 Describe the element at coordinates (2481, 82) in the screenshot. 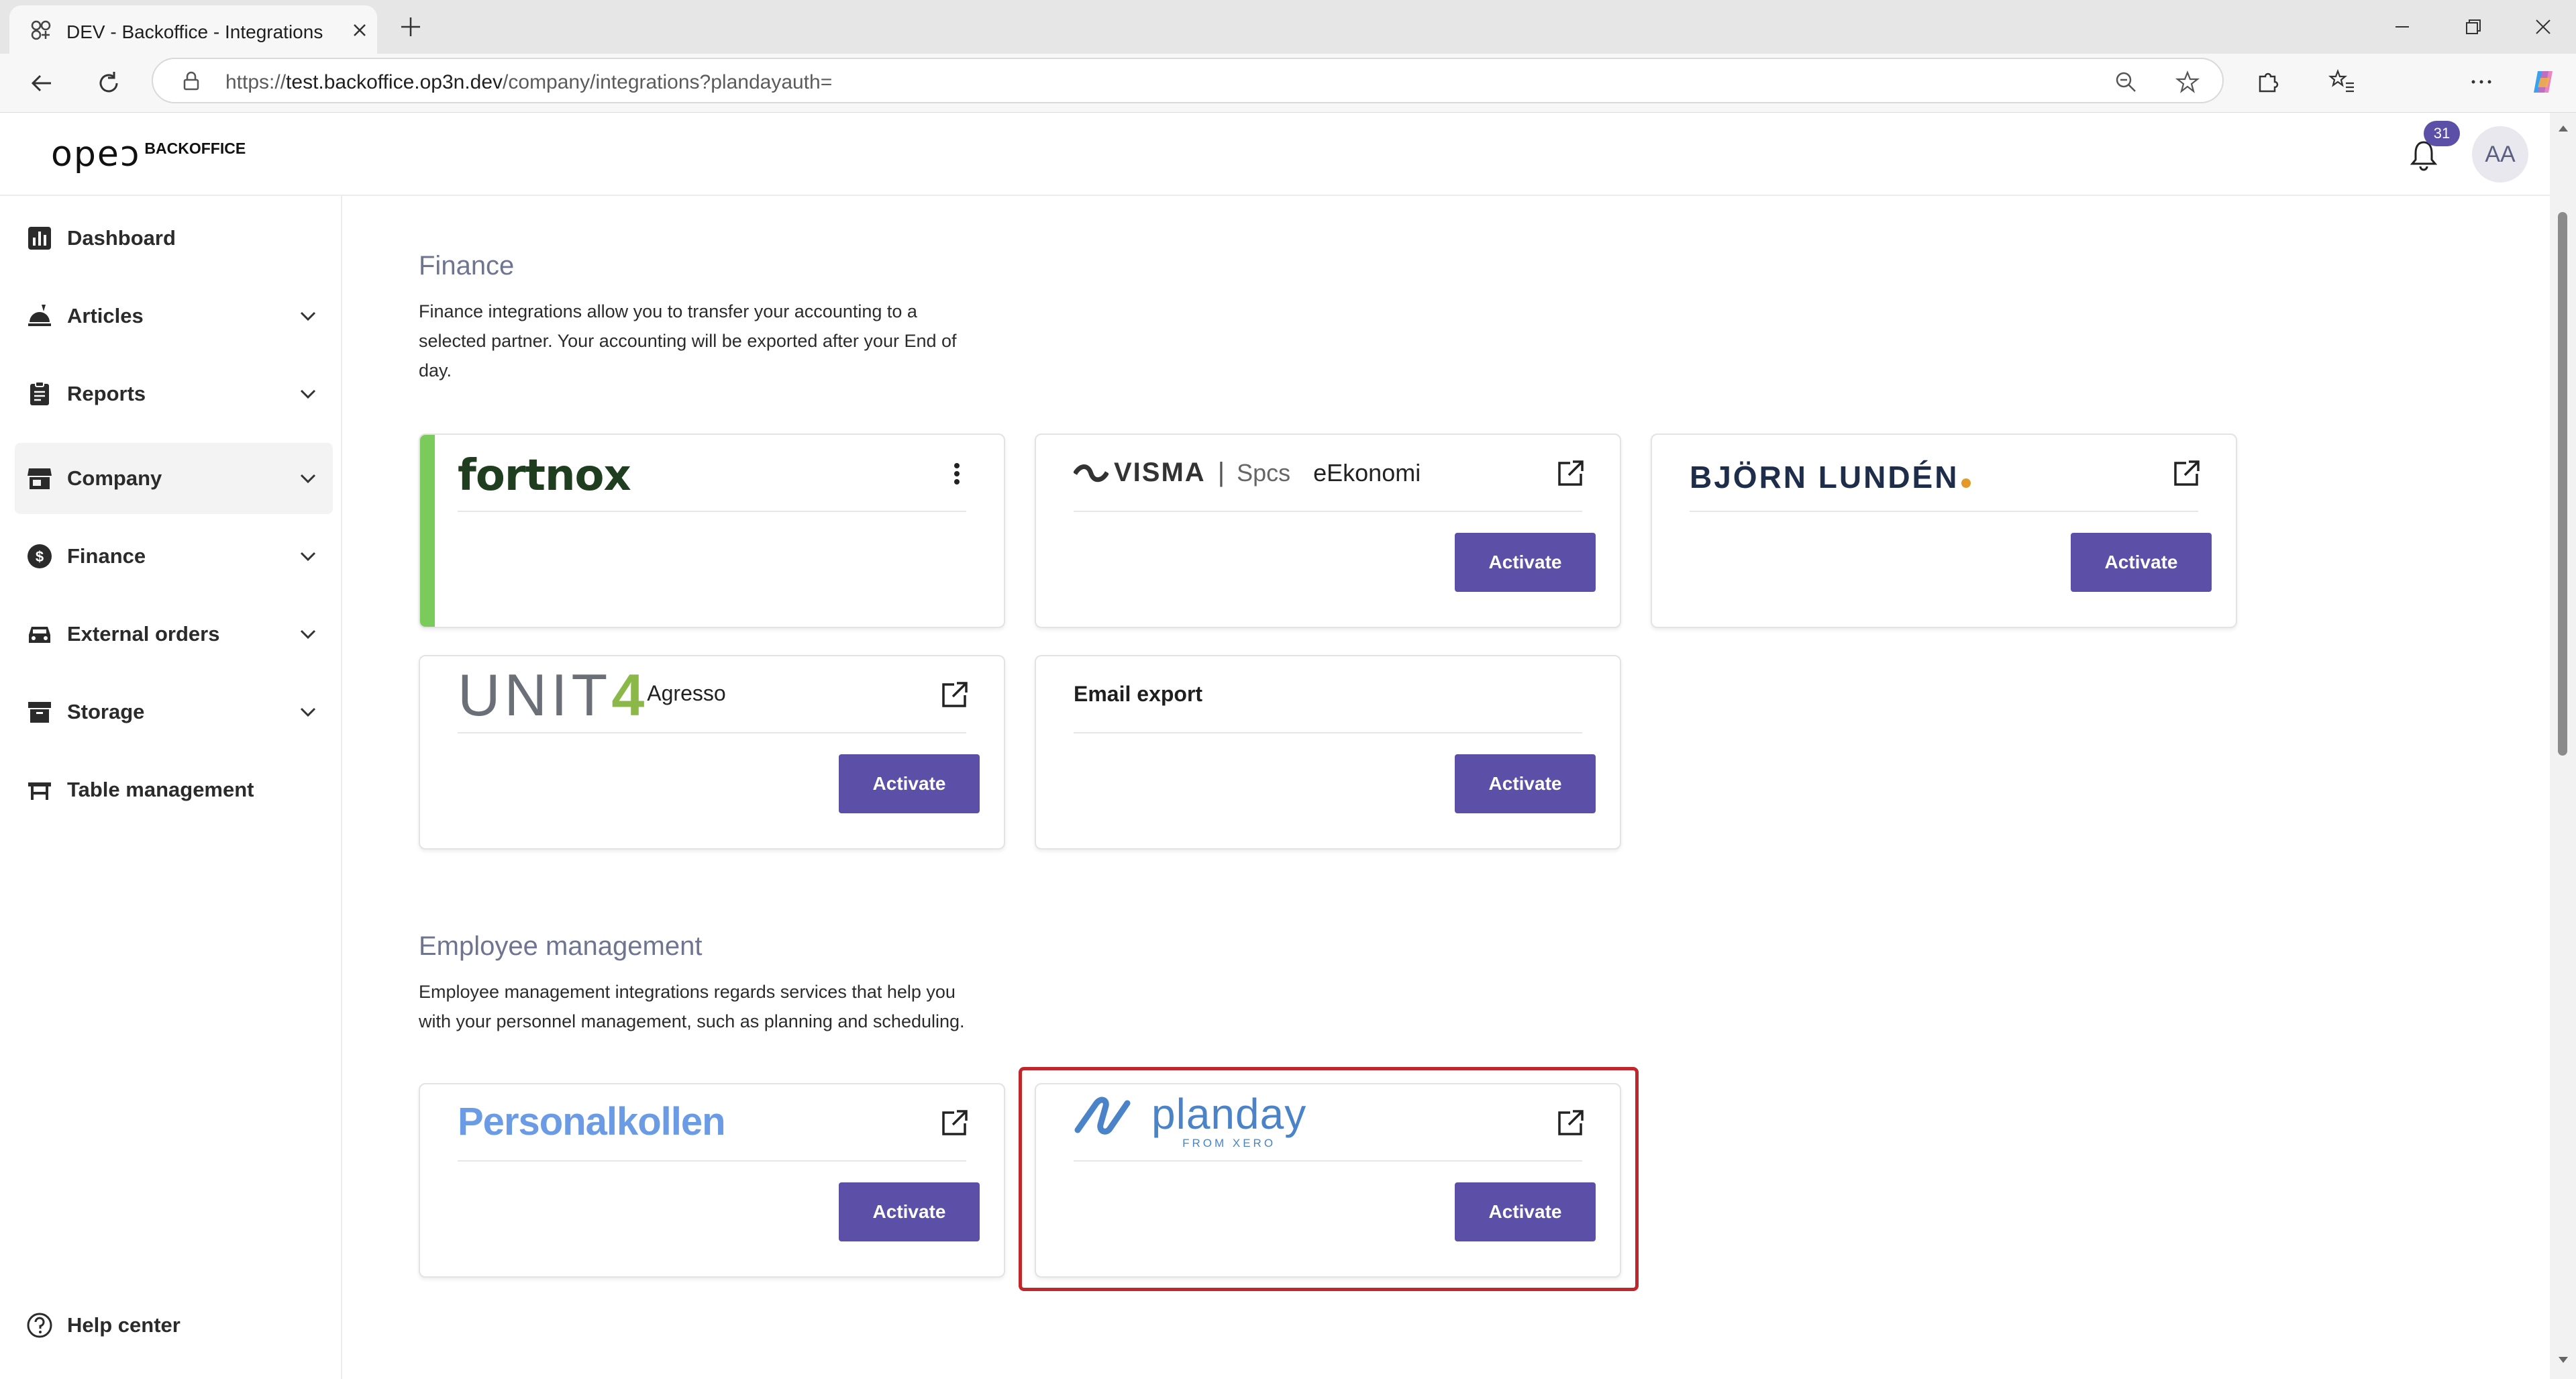

I see `more-options-icon` at that location.